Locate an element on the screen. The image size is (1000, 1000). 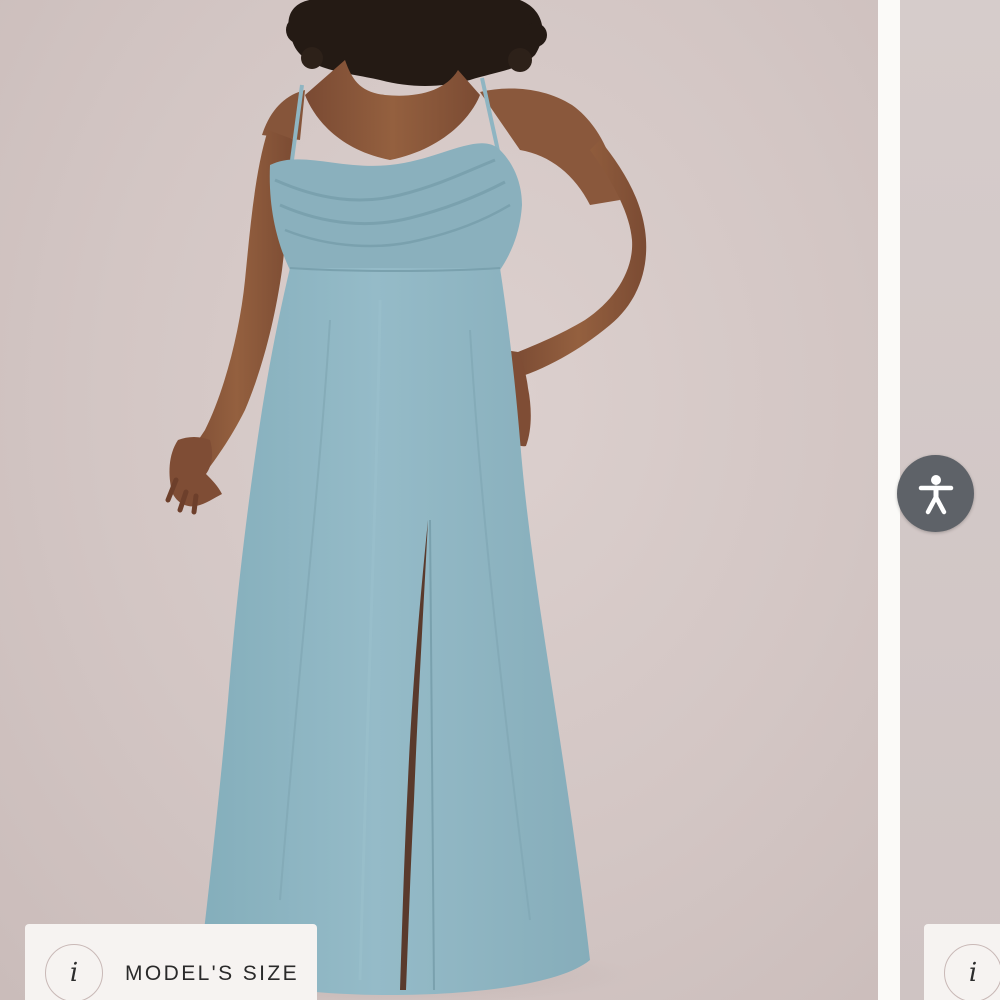
model-size-label: MODEL'S SIZE is located at coordinates (212, 973).